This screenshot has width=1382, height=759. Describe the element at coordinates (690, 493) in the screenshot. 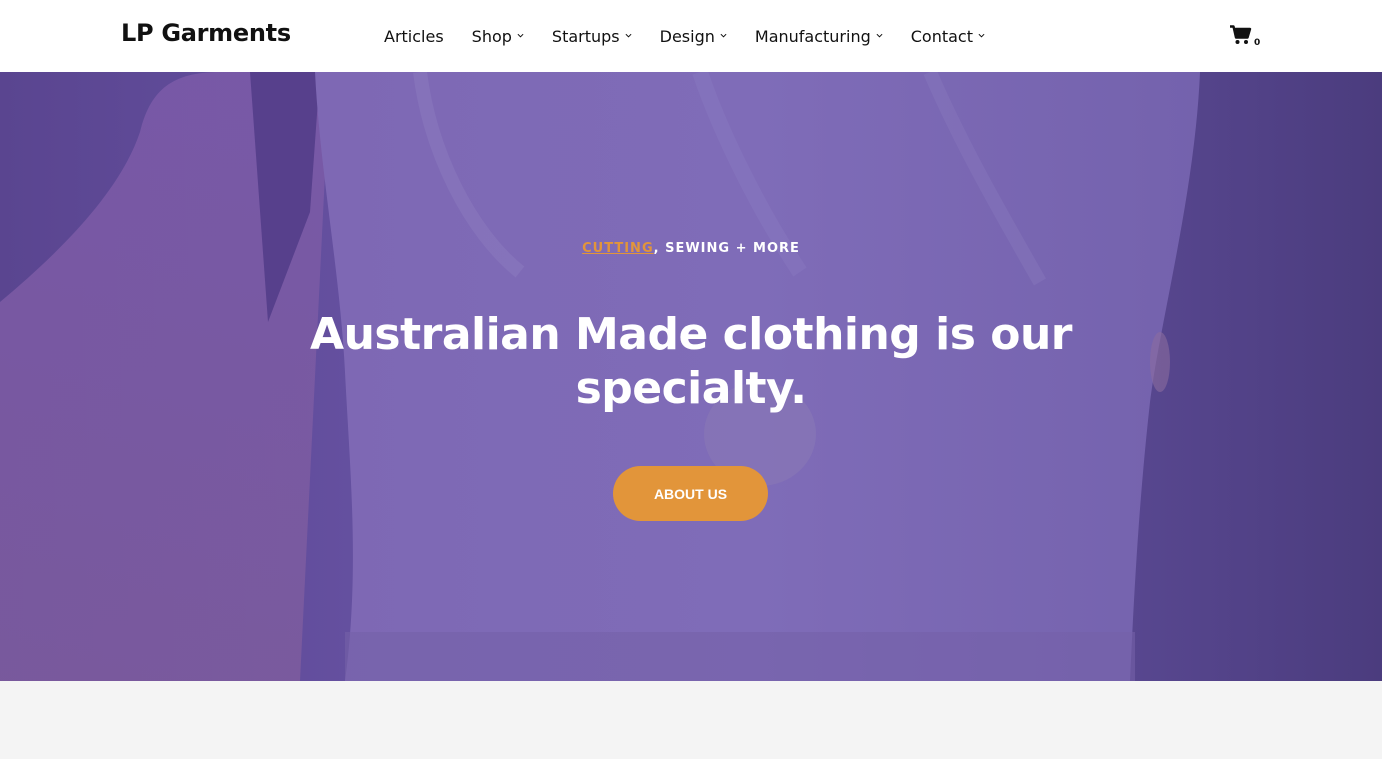

I see `about-us-button: ABOUT US` at that location.